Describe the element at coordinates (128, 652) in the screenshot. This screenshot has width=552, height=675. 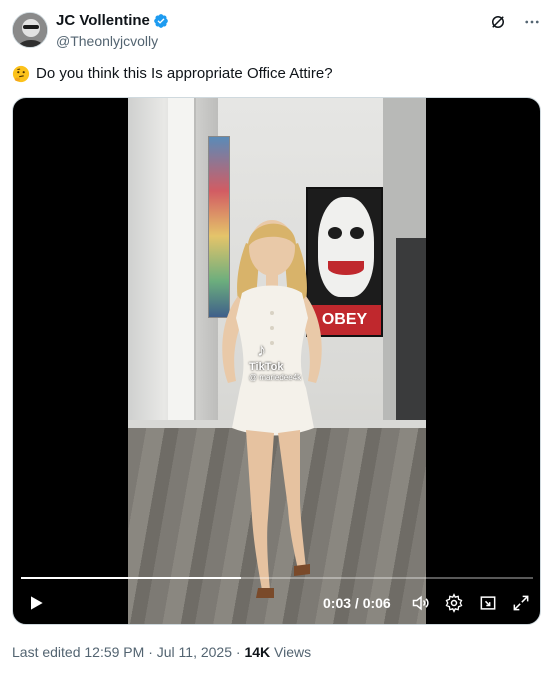
I see `edited-timestamp: Last edited 12:59 PM · Jul 11, 2025 ·` at that location.